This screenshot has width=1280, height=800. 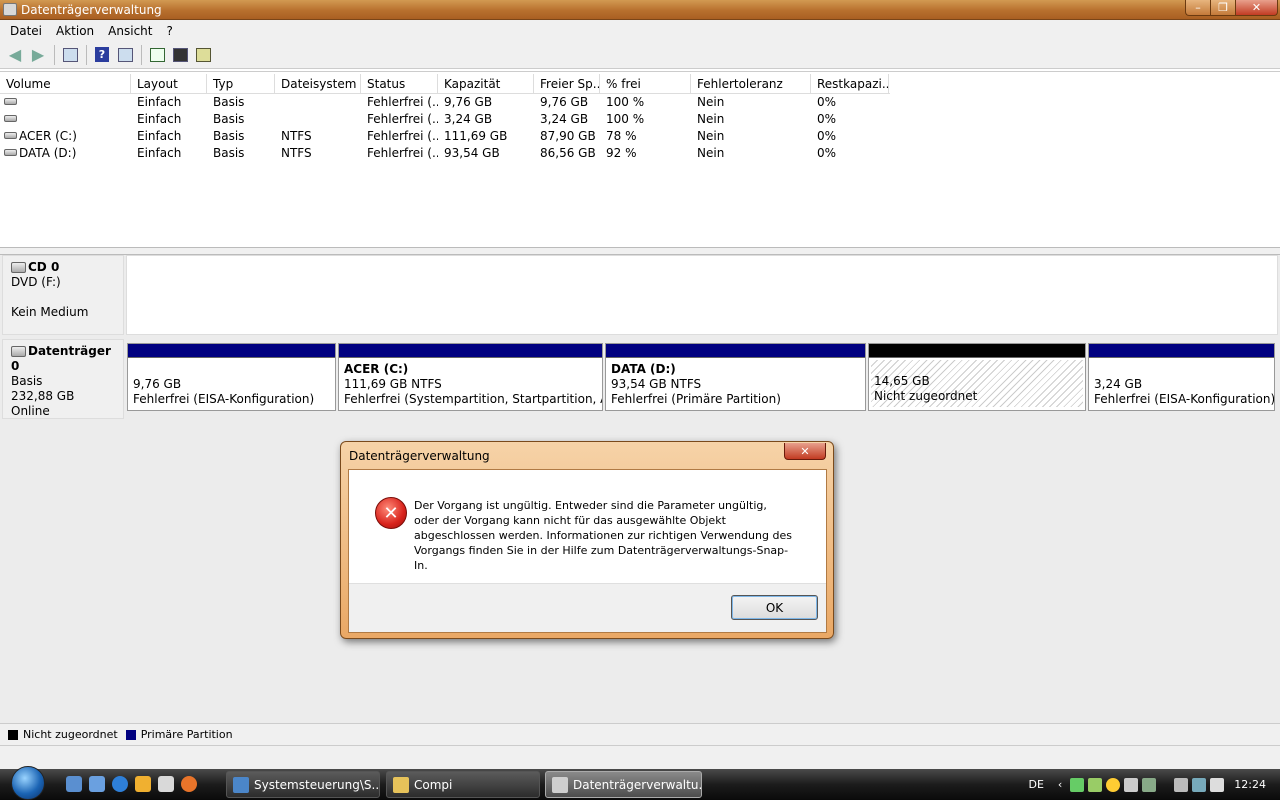 I want to click on window-title: Datenträgerverwaltung, so click(x=91, y=10).